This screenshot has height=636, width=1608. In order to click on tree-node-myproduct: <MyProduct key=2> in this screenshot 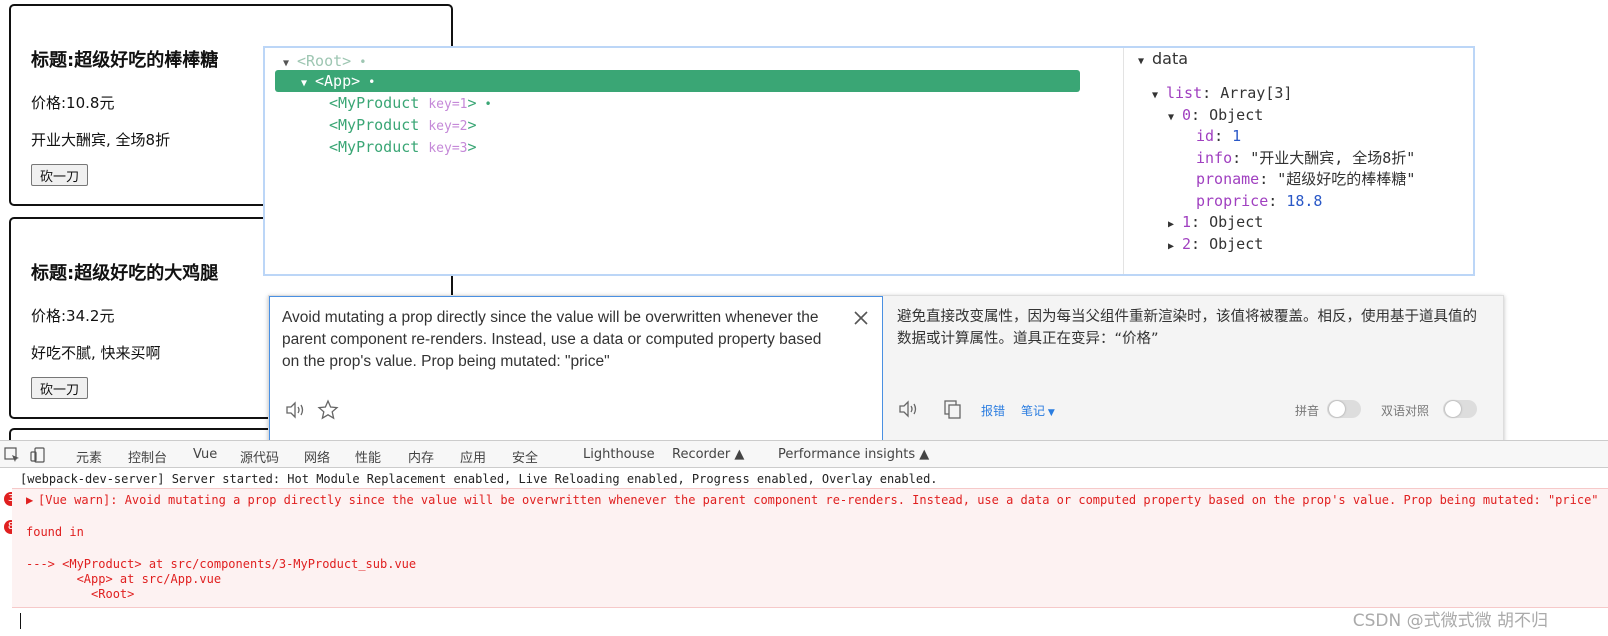, I will do `click(403, 125)`.